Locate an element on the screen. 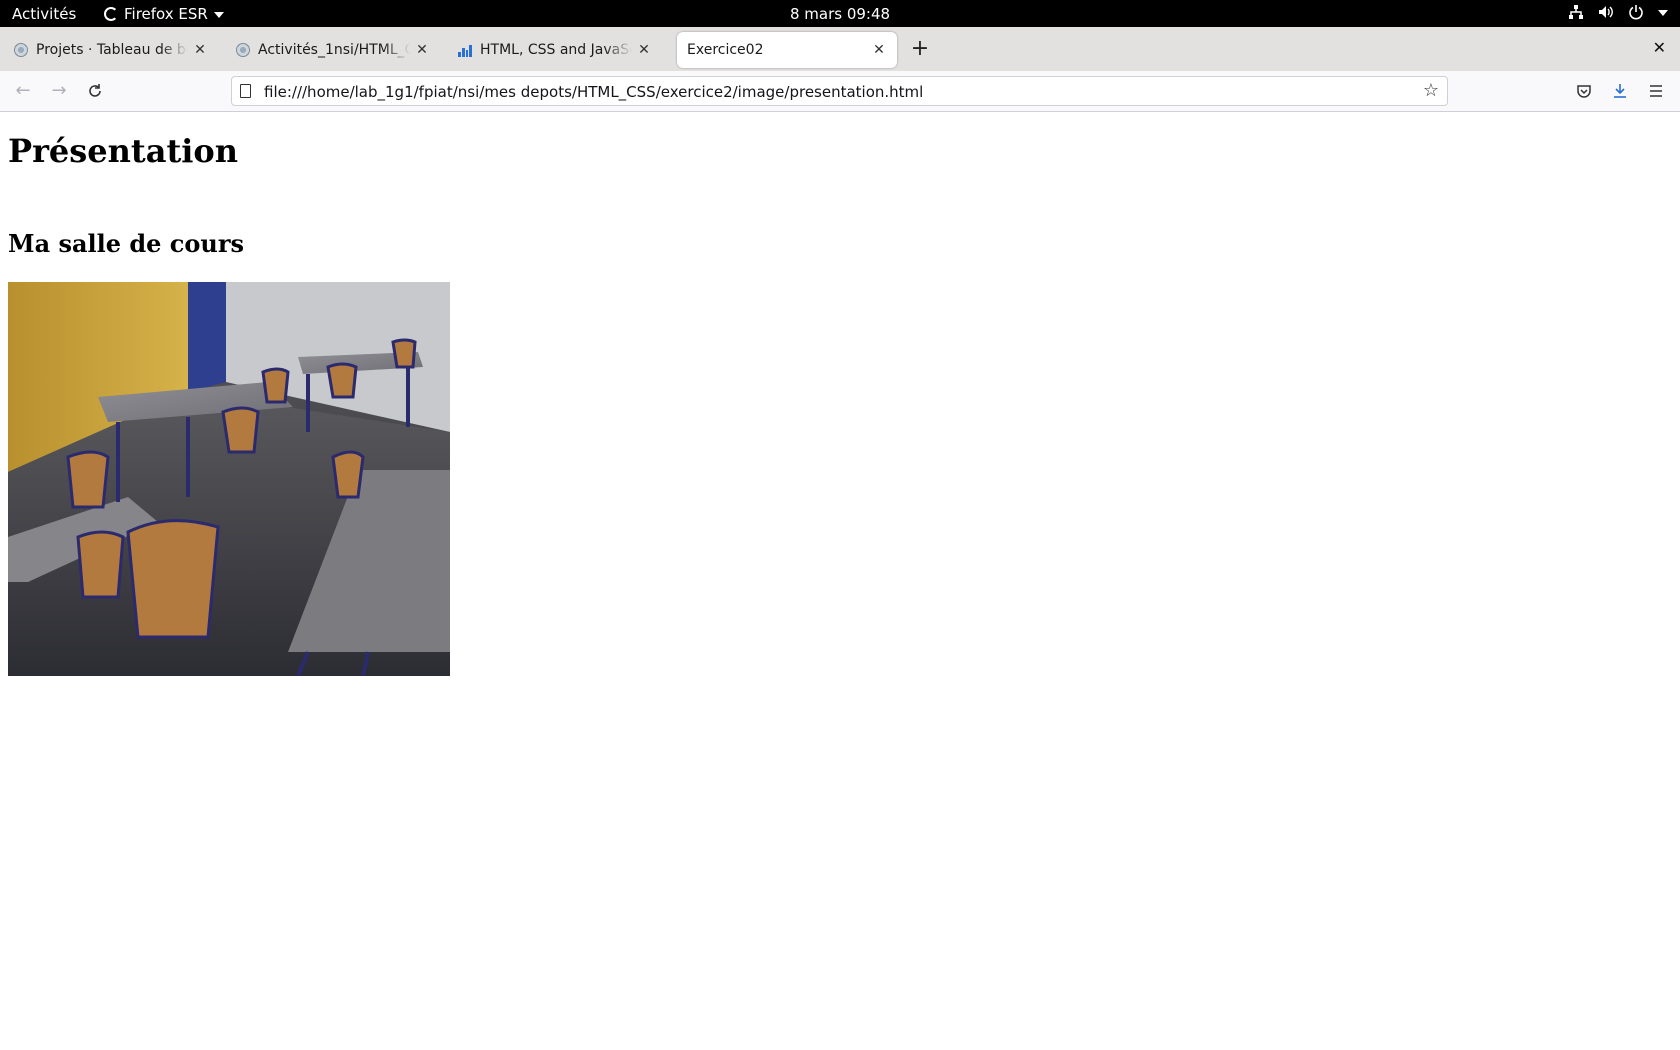 The image size is (1680, 1050). caret-down-icon is located at coordinates (1663, 13).